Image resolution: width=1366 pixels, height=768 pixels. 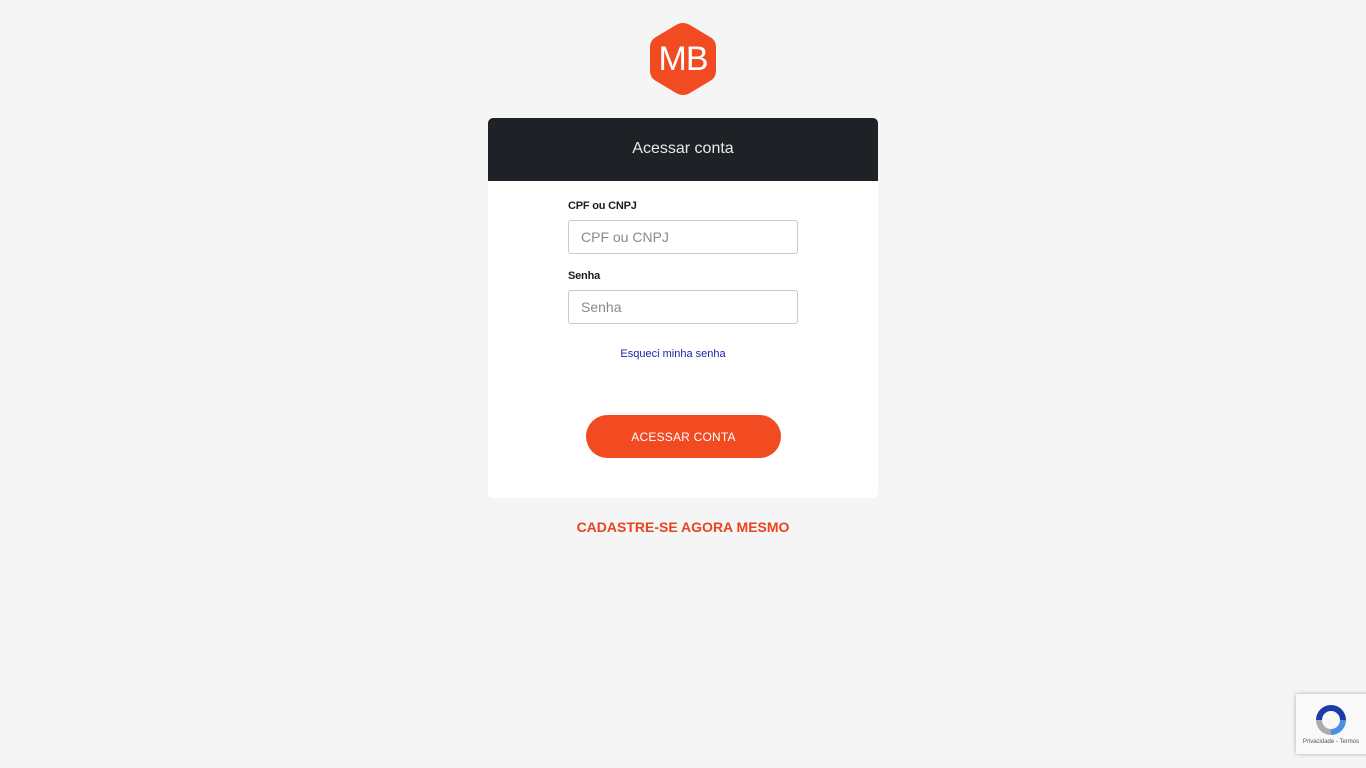 I want to click on recaptcha-badge: Privacidade - Termos, so click(x=1331, y=724).